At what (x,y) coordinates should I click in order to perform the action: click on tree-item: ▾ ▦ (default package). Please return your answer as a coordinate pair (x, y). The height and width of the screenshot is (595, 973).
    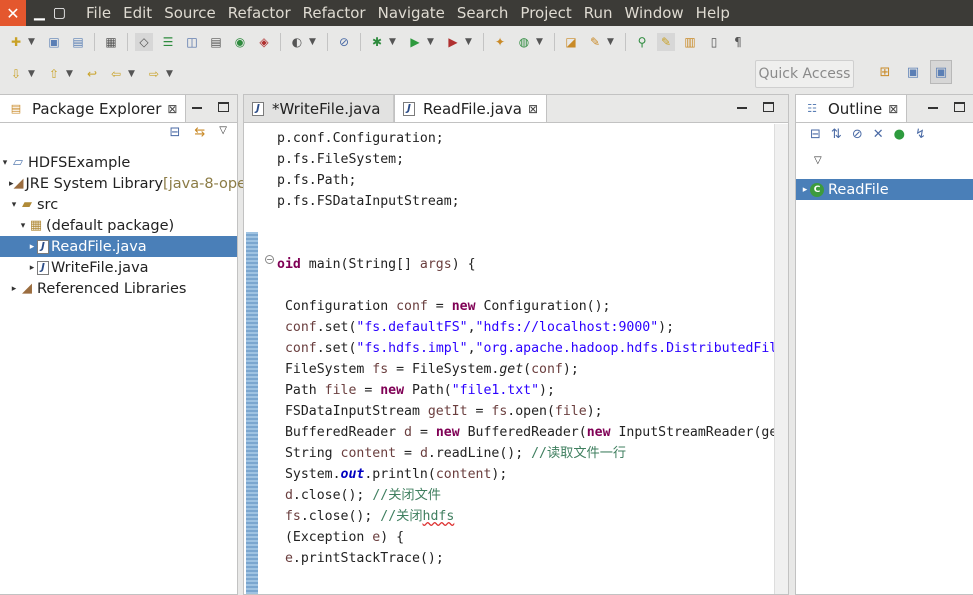
    Looking at the image, I should click on (118, 225).